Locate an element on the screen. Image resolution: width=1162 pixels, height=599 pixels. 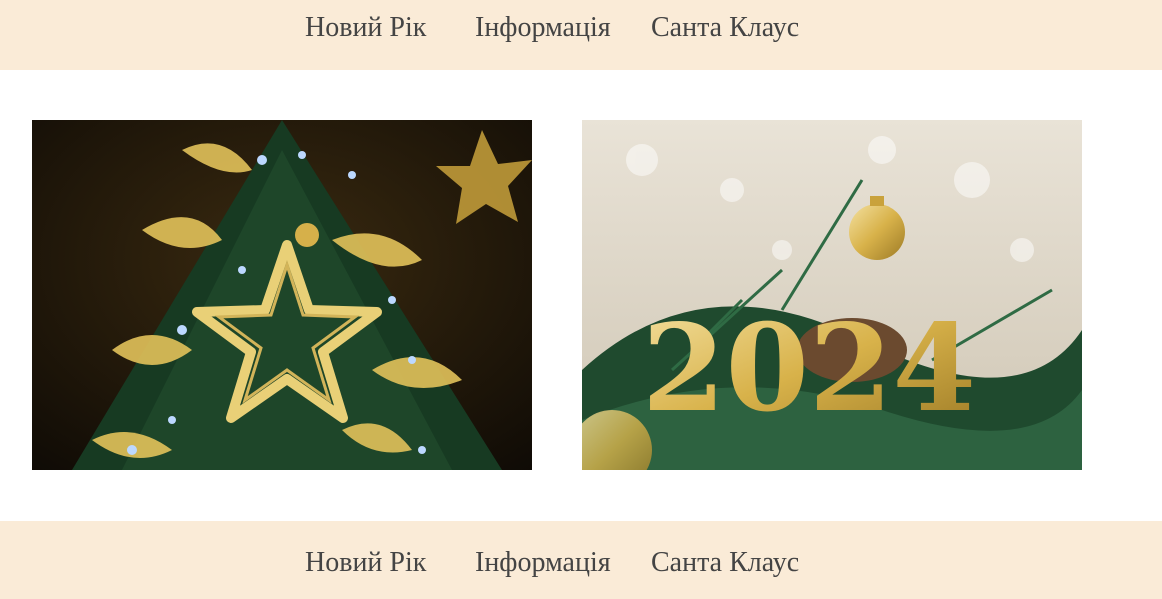
top-navbar: Новий Рік Інформація Санта Клаус is located at coordinates (581, 35).